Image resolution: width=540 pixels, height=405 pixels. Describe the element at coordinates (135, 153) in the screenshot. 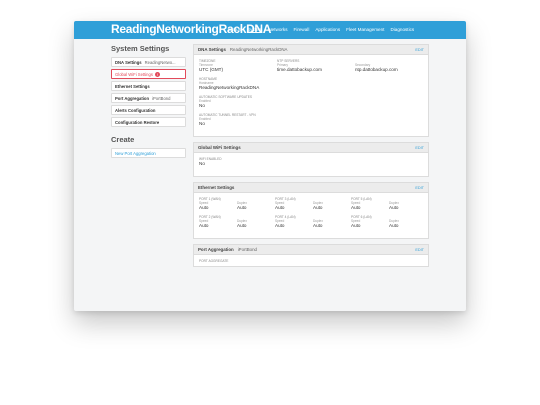

I see `sidebar-item-label: New Port Aggregation` at that location.